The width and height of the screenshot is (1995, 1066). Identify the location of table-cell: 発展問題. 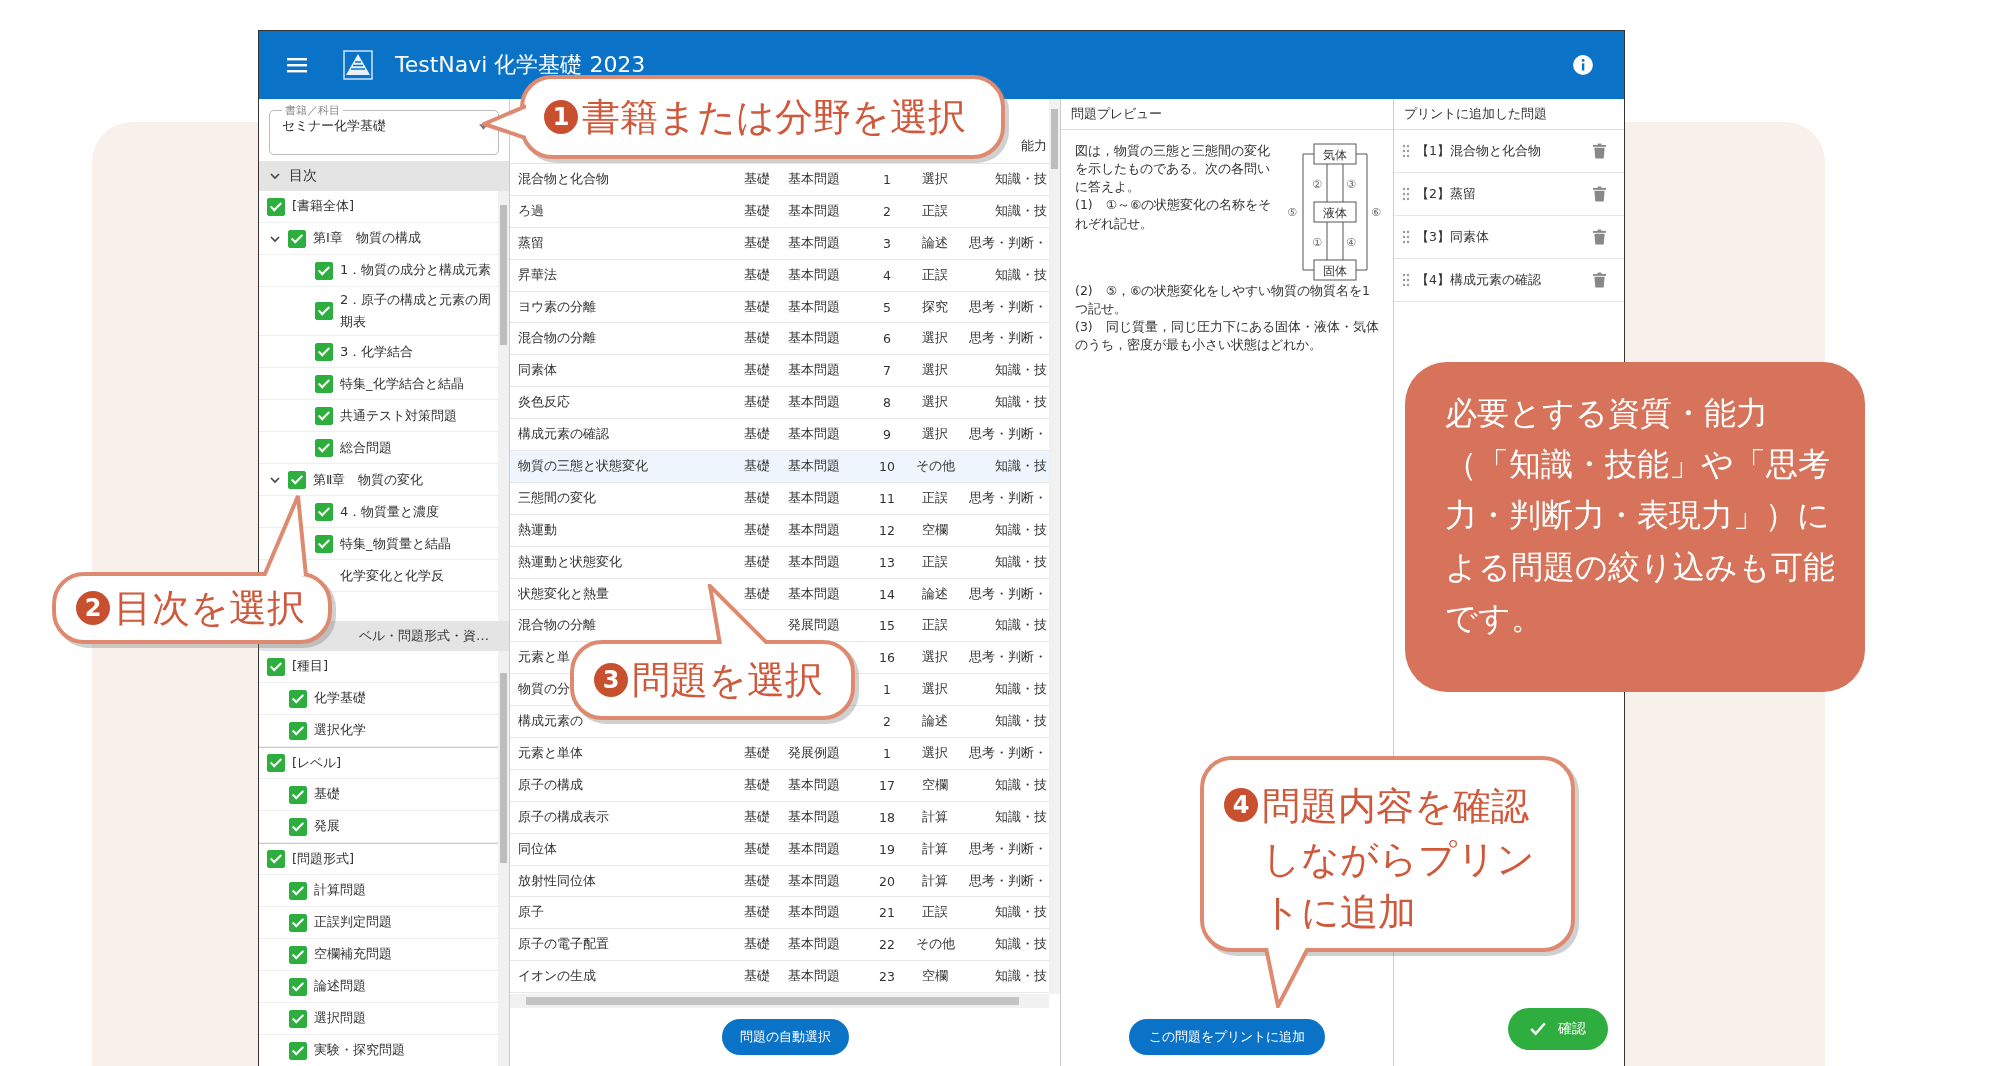
(814, 625).